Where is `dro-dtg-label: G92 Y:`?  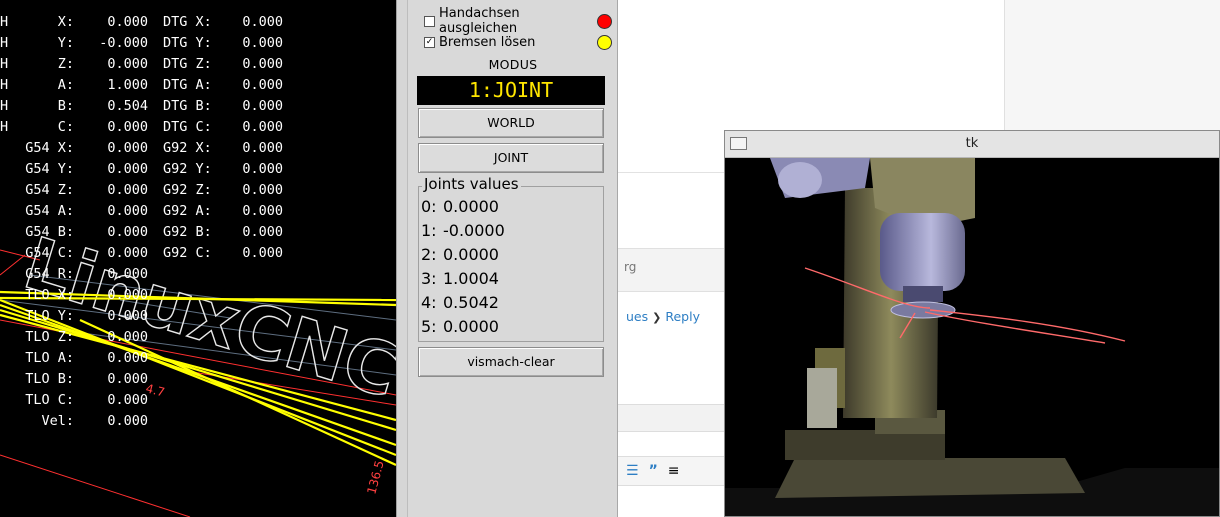
dro-dtg-label: G92 Y: is located at coordinates (187, 169).